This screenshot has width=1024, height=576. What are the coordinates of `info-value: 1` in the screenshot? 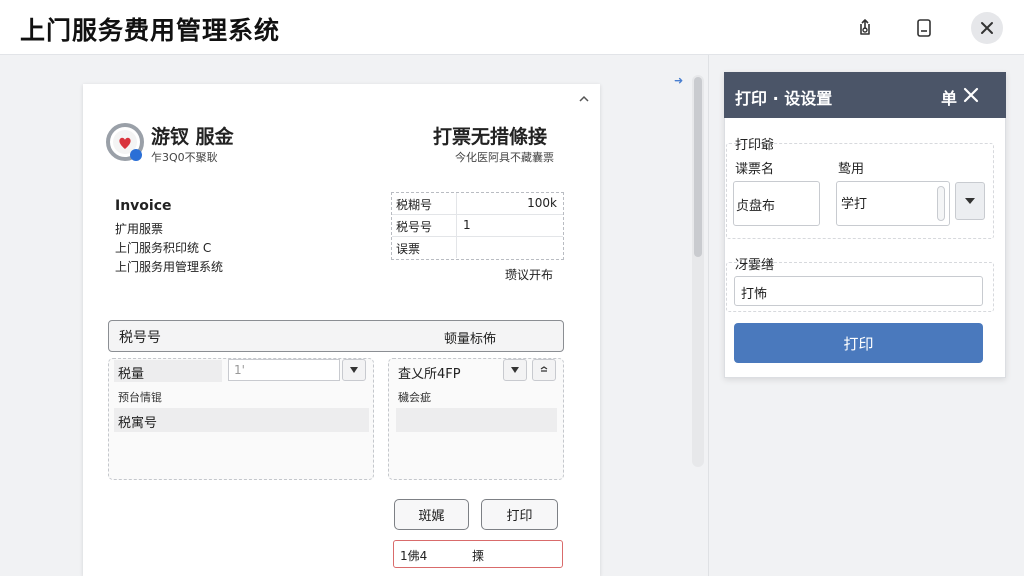 It's located at (509, 225).